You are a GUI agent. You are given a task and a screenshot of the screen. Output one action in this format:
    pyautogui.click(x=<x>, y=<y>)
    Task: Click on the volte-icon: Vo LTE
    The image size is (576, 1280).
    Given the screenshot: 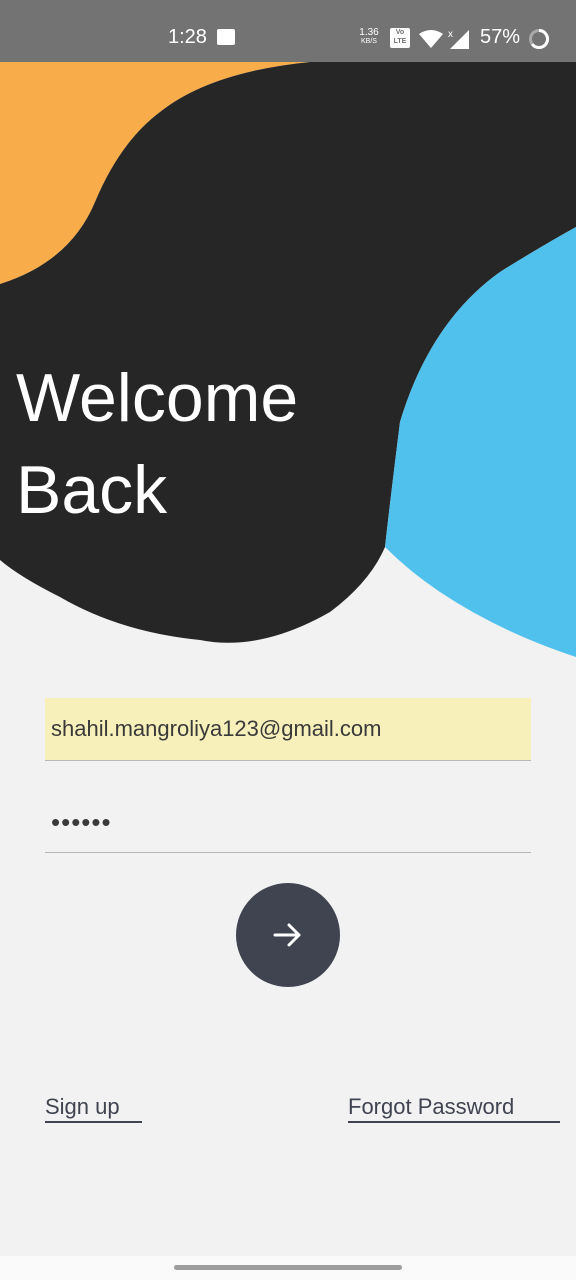 What is the action you would take?
    pyautogui.click(x=400, y=38)
    